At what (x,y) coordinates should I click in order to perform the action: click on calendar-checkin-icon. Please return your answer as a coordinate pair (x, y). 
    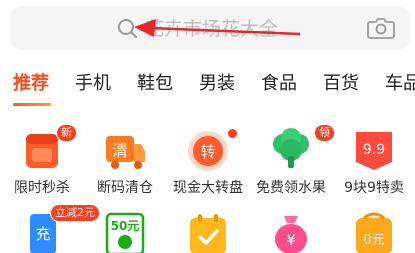
    Looking at the image, I should click on (208, 233).